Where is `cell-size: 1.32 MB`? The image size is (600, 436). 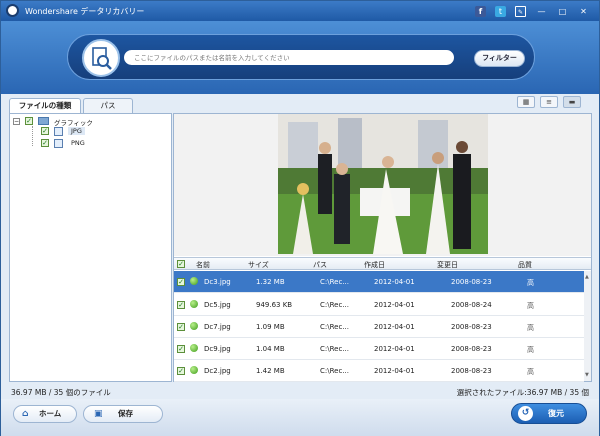
cell-size: 1.32 MB is located at coordinates (270, 282).